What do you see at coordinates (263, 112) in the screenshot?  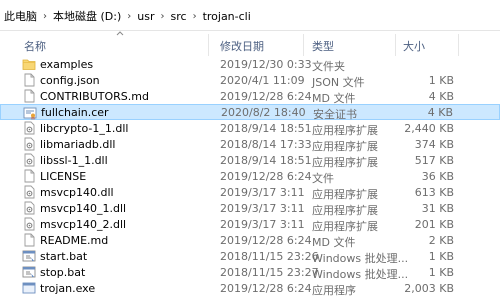 I see `file-modified-date: 2020/8/2 18:40` at bounding box center [263, 112].